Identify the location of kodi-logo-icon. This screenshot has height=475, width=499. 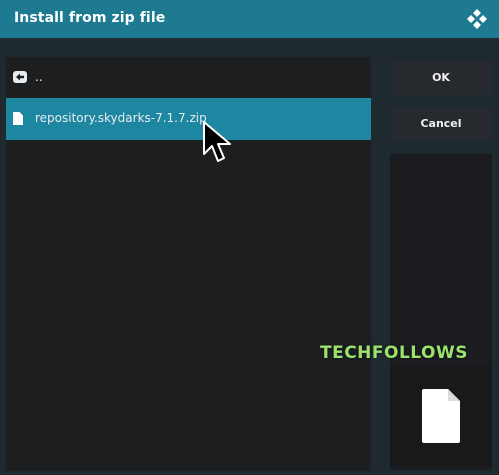
(477, 19).